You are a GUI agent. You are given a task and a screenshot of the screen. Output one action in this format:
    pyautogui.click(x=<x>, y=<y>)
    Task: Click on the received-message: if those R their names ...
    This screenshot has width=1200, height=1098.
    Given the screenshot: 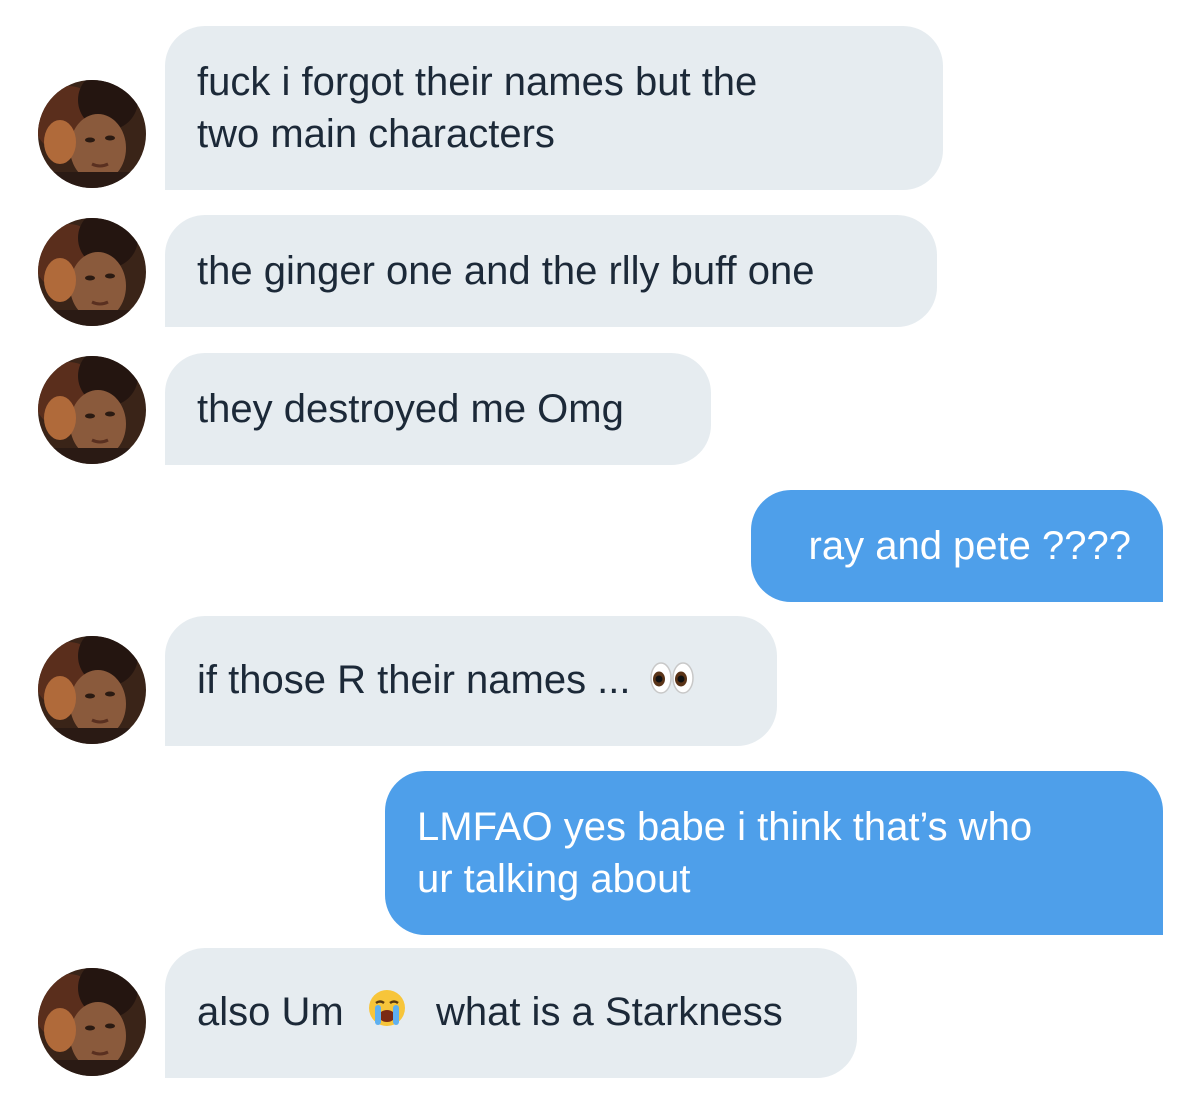 What is the action you would take?
    pyautogui.click(x=471, y=681)
    